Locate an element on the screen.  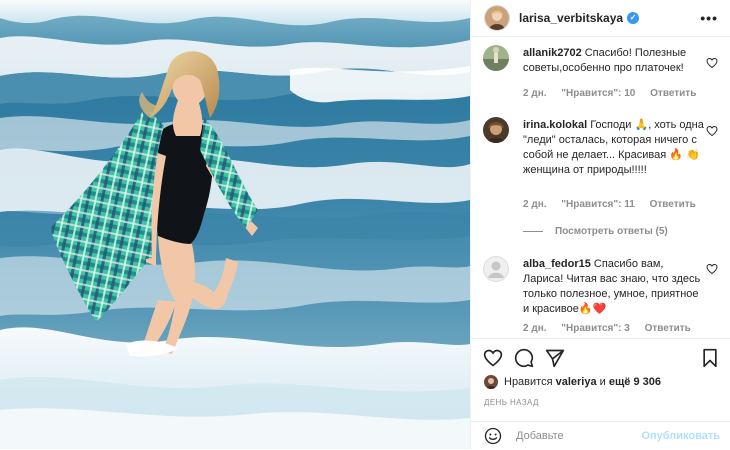
post-header: larisa_verbitskaya ✓ ••• is located at coordinates (600, 18).